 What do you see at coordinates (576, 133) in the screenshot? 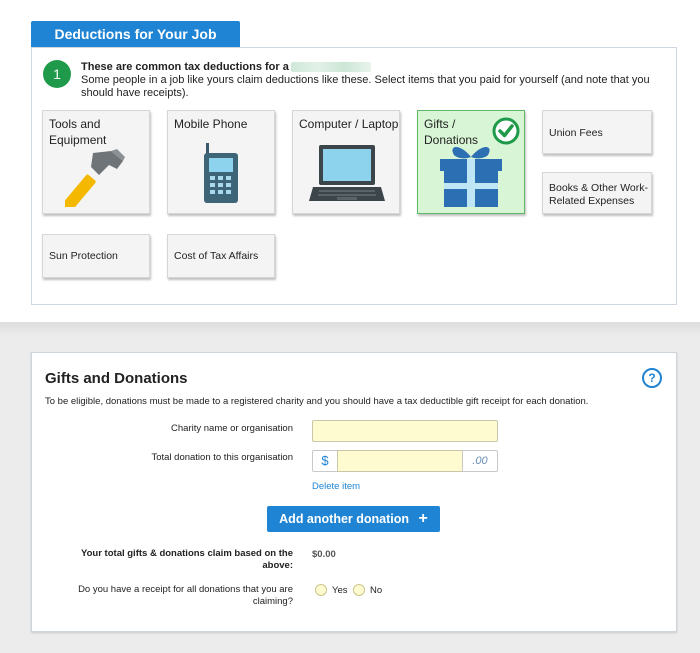
I see `card-label: Union Fees` at bounding box center [576, 133].